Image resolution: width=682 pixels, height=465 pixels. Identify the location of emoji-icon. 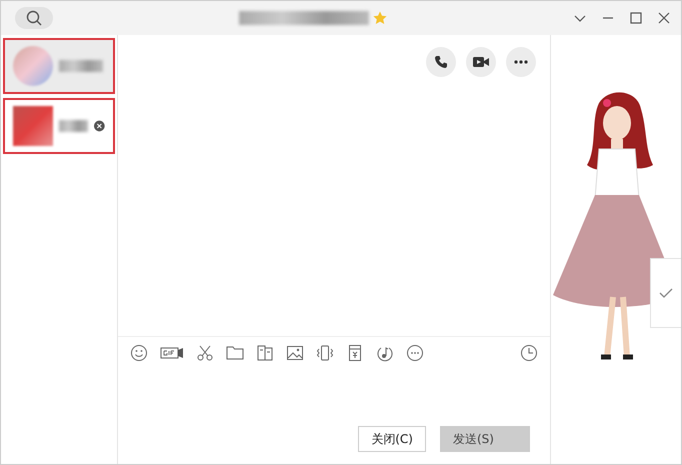
(139, 353).